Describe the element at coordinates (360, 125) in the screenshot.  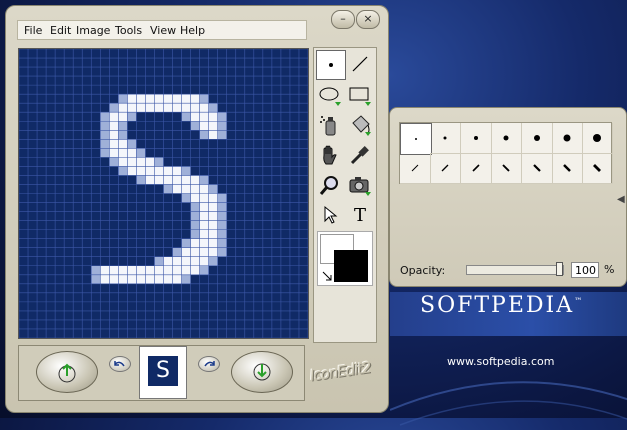
I see `fill-tool` at that location.